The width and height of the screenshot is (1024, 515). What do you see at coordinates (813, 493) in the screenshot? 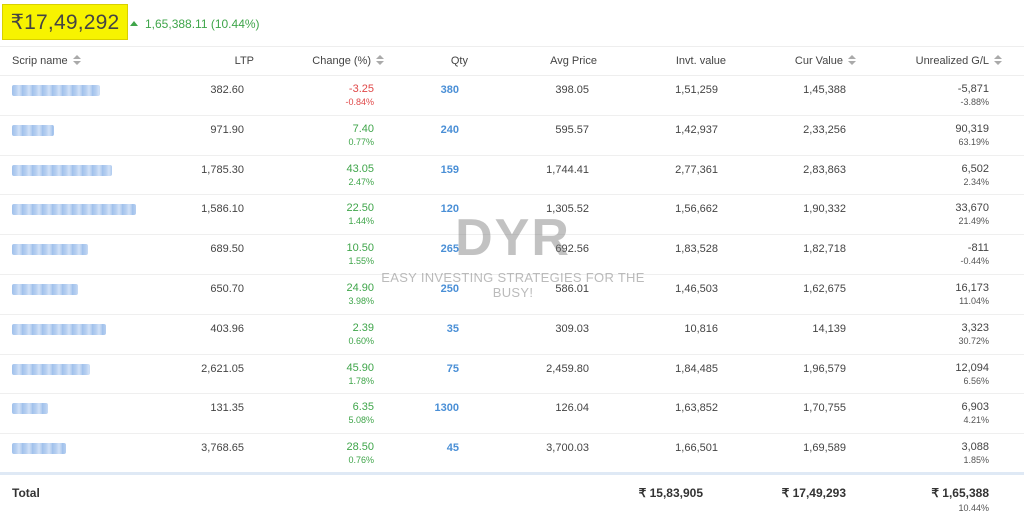
I see `total-cur-value: ₹ 17,49,293` at bounding box center [813, 493].